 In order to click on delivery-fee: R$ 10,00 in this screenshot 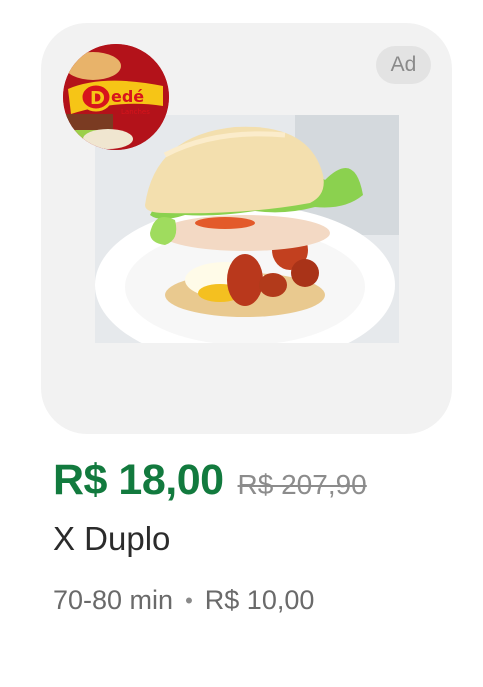, I will do `click(259, 600)`.